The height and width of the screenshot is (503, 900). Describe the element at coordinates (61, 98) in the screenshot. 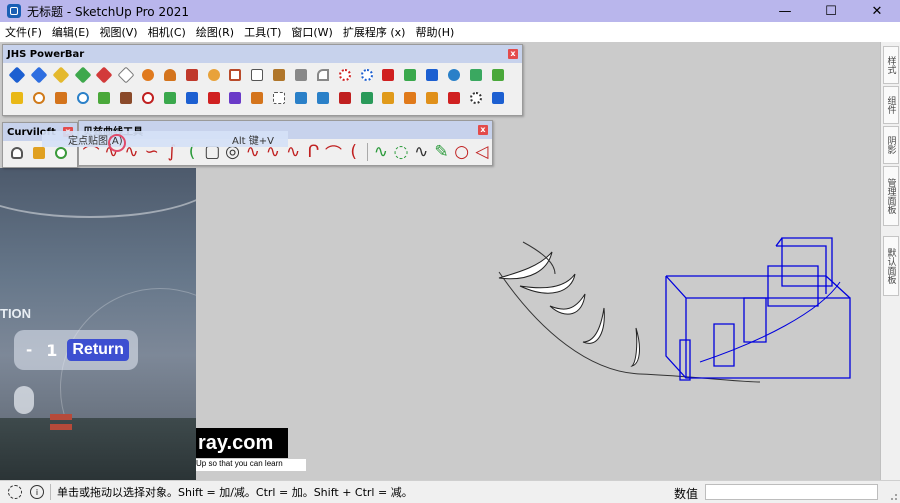

I see `bucket-icon` at that location.